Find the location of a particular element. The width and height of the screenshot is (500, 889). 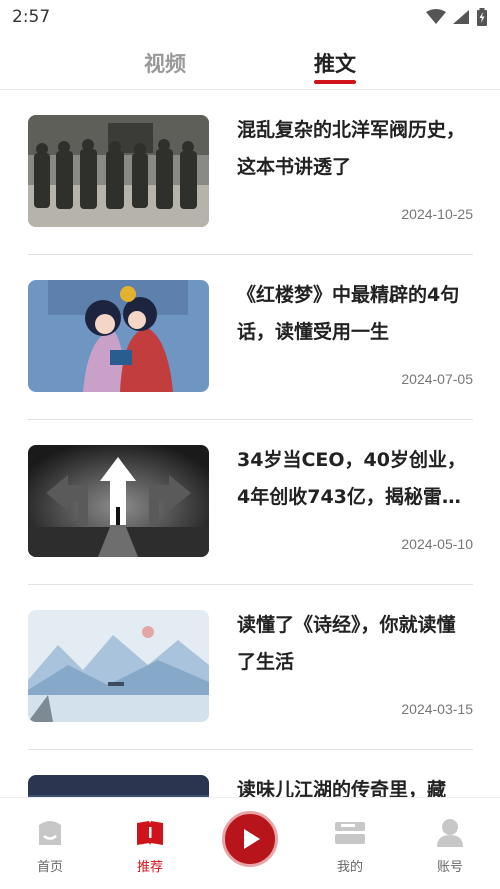

article-date: 2024-05-10 is located at coordinates (437, 544).